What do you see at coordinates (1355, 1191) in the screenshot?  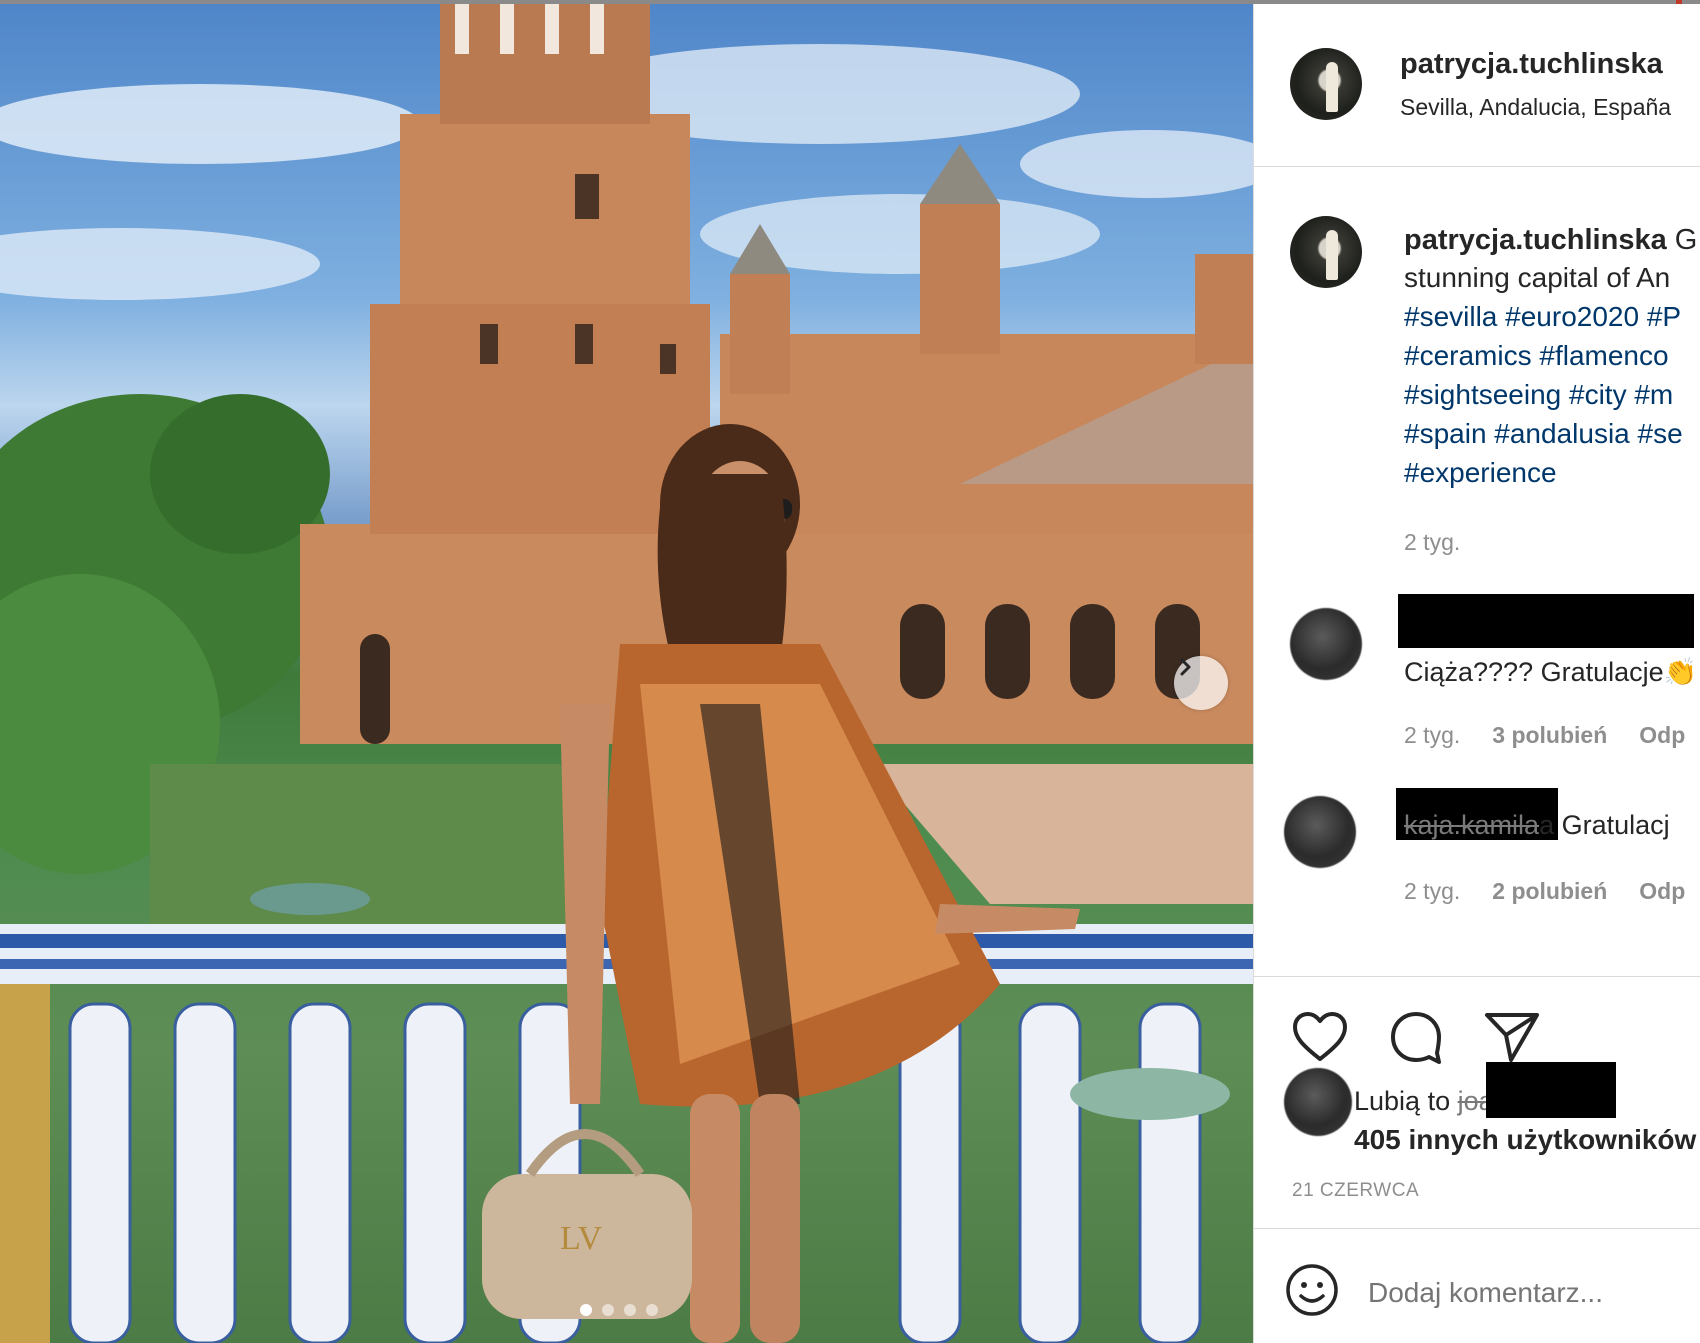 I see `post-date: 21 CZERWCA` at bounding box center [1355, 1191].